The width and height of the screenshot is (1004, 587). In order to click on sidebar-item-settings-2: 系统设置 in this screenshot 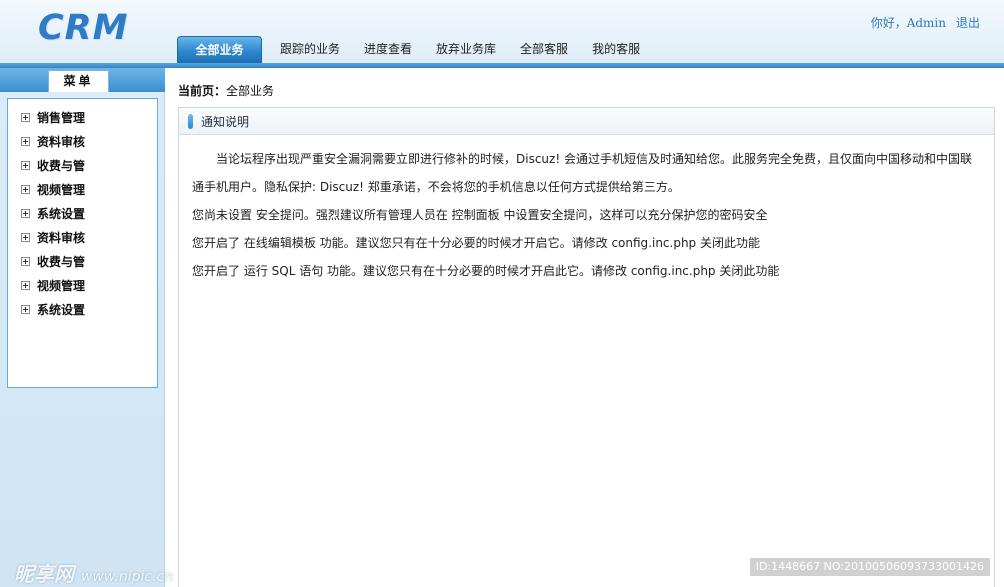, I will do `click(82, 309)`.